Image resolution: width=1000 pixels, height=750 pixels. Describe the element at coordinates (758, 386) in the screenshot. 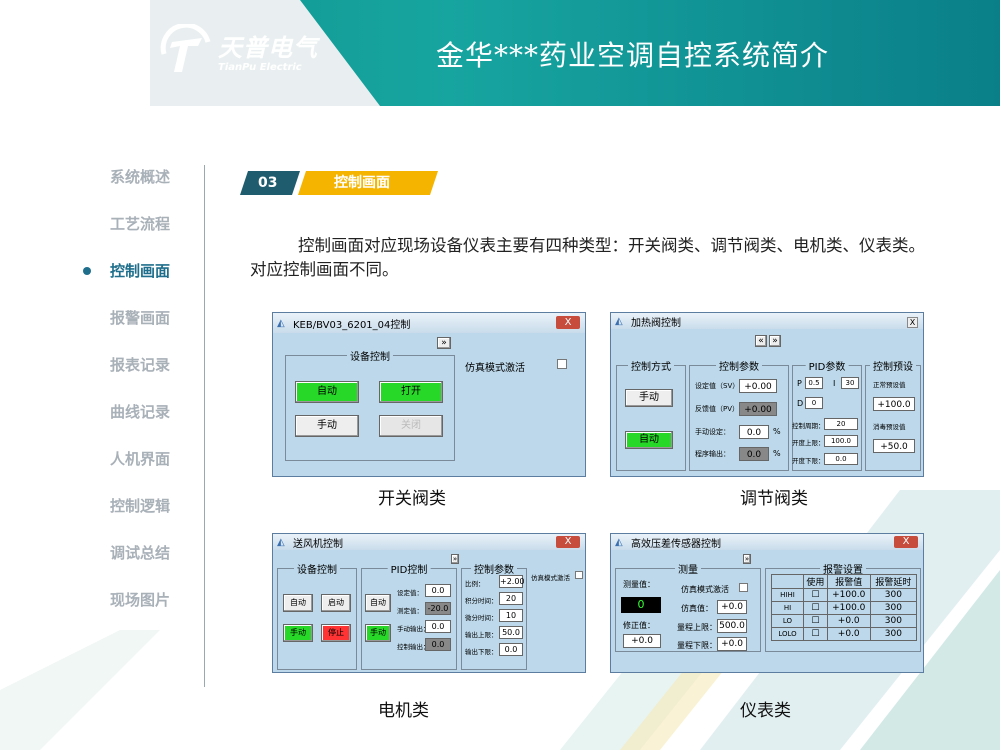

I see `sv-field: +0.00` at that location.